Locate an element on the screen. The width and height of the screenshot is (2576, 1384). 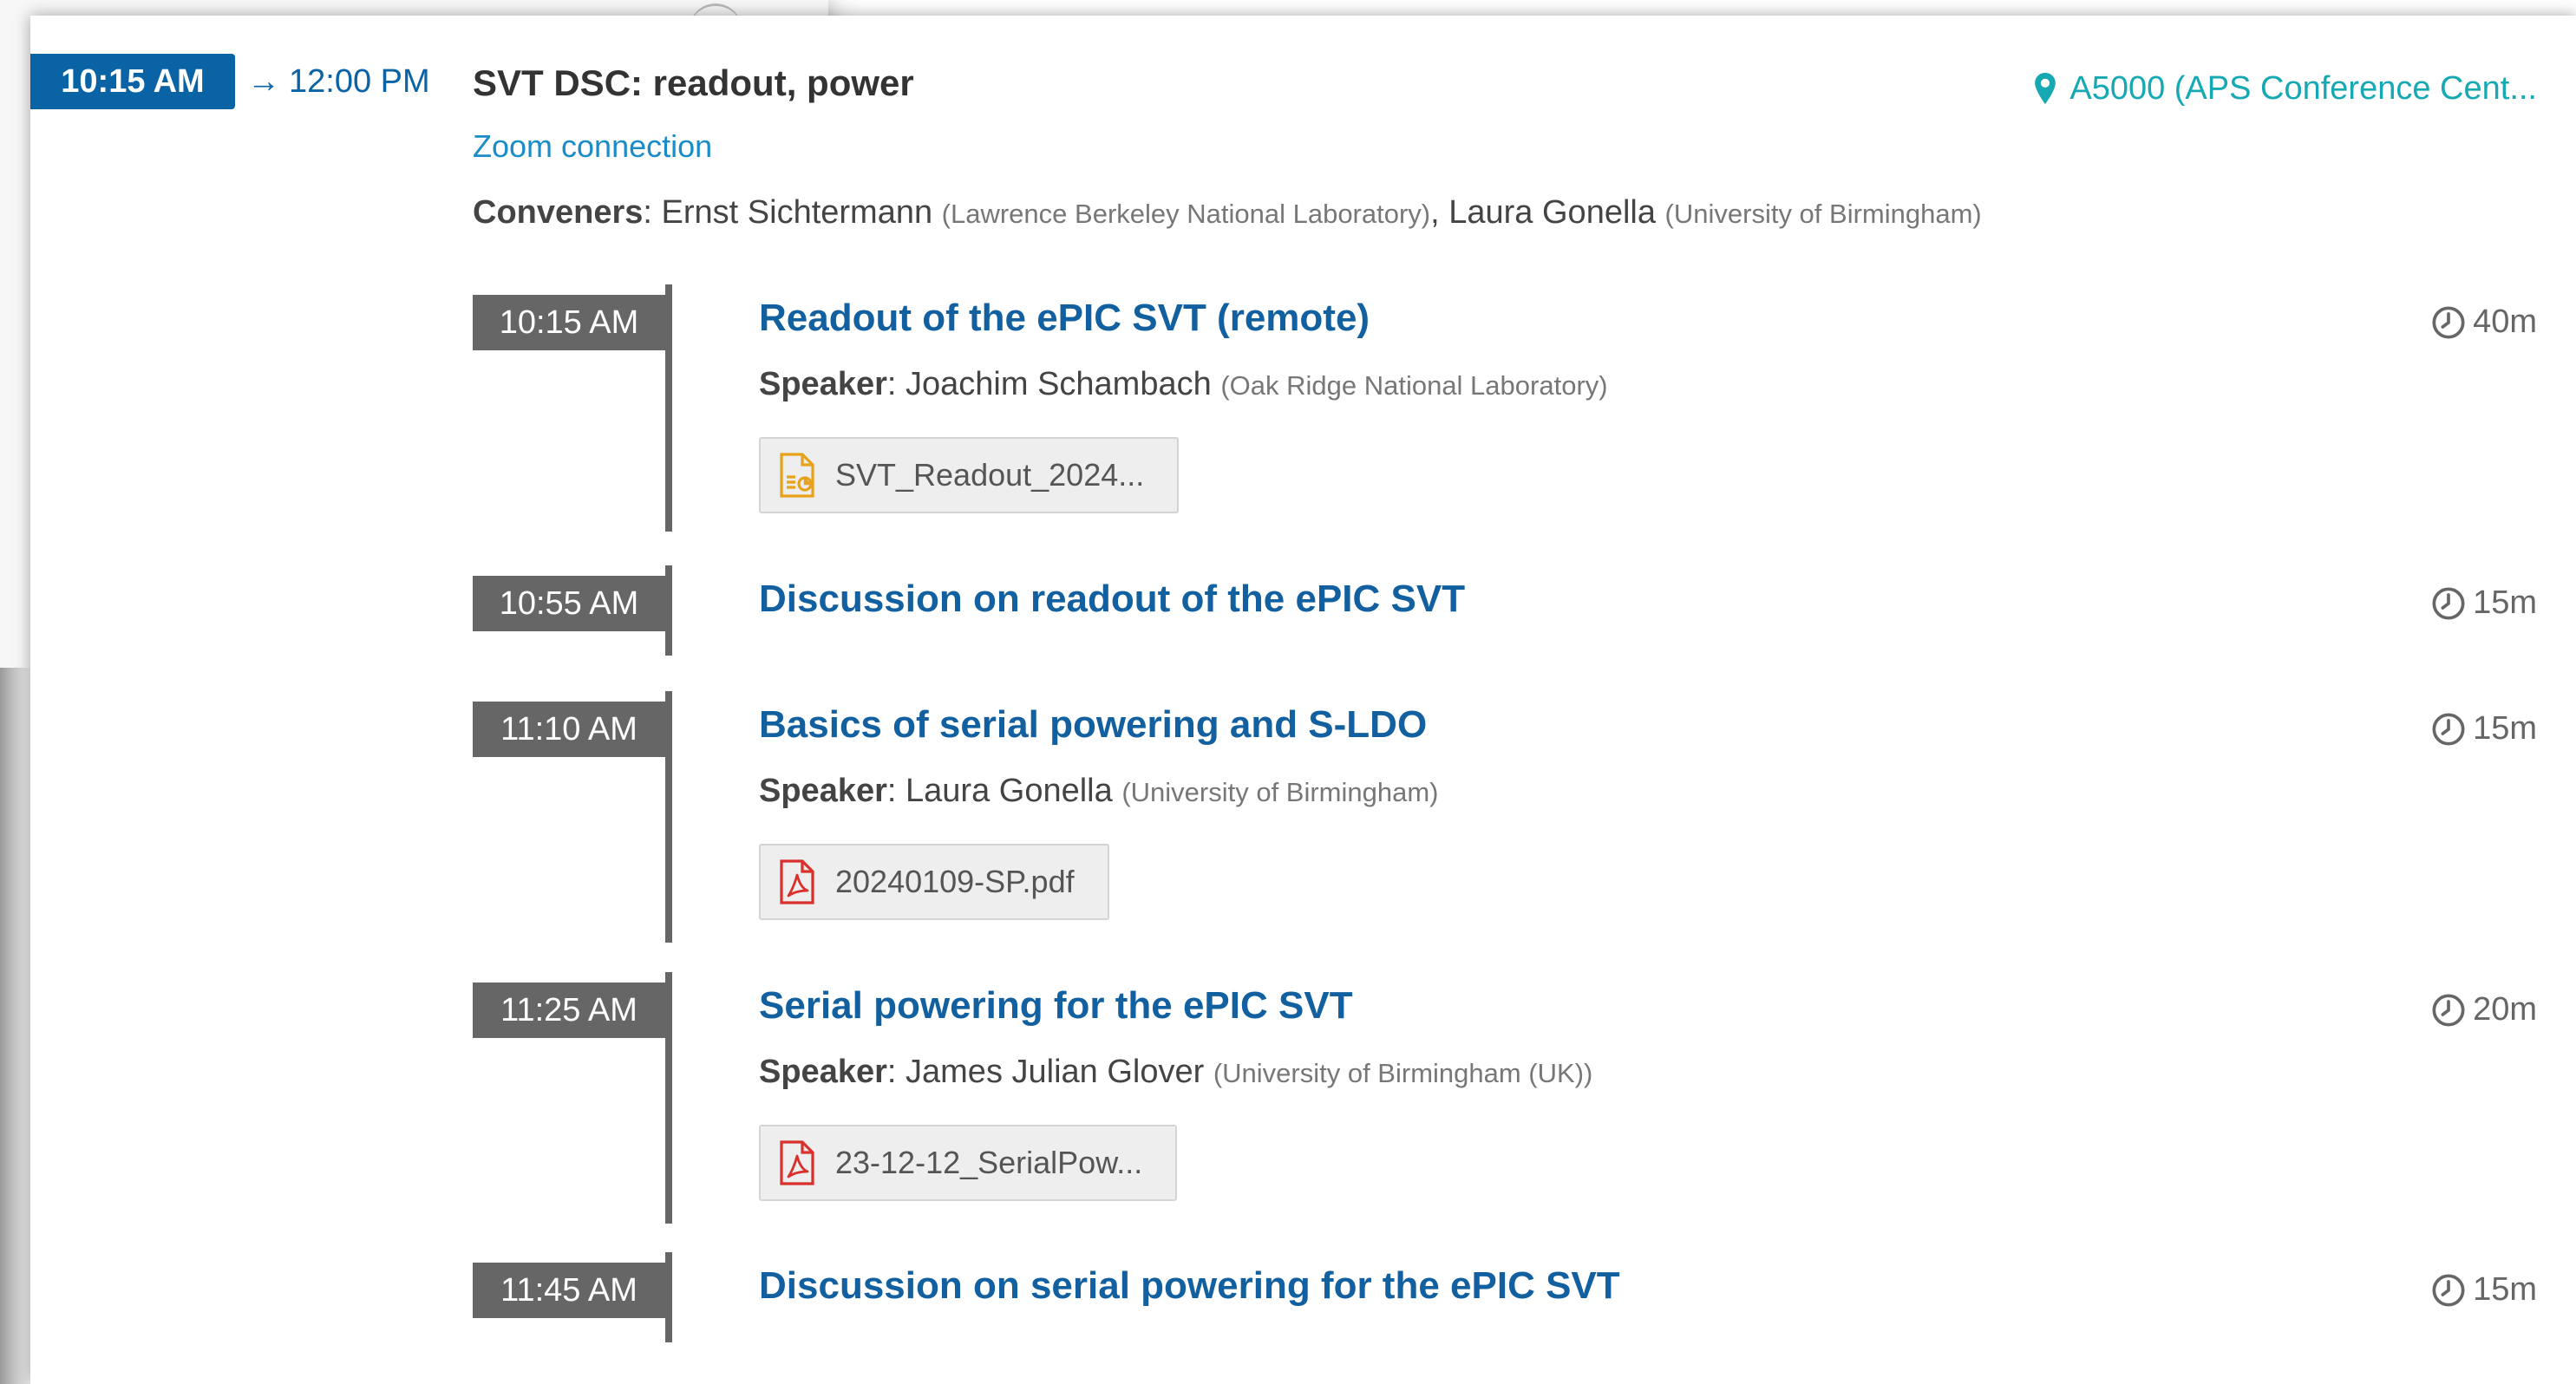
contribution-duration: 40m is located at coordinates (2484, 322).